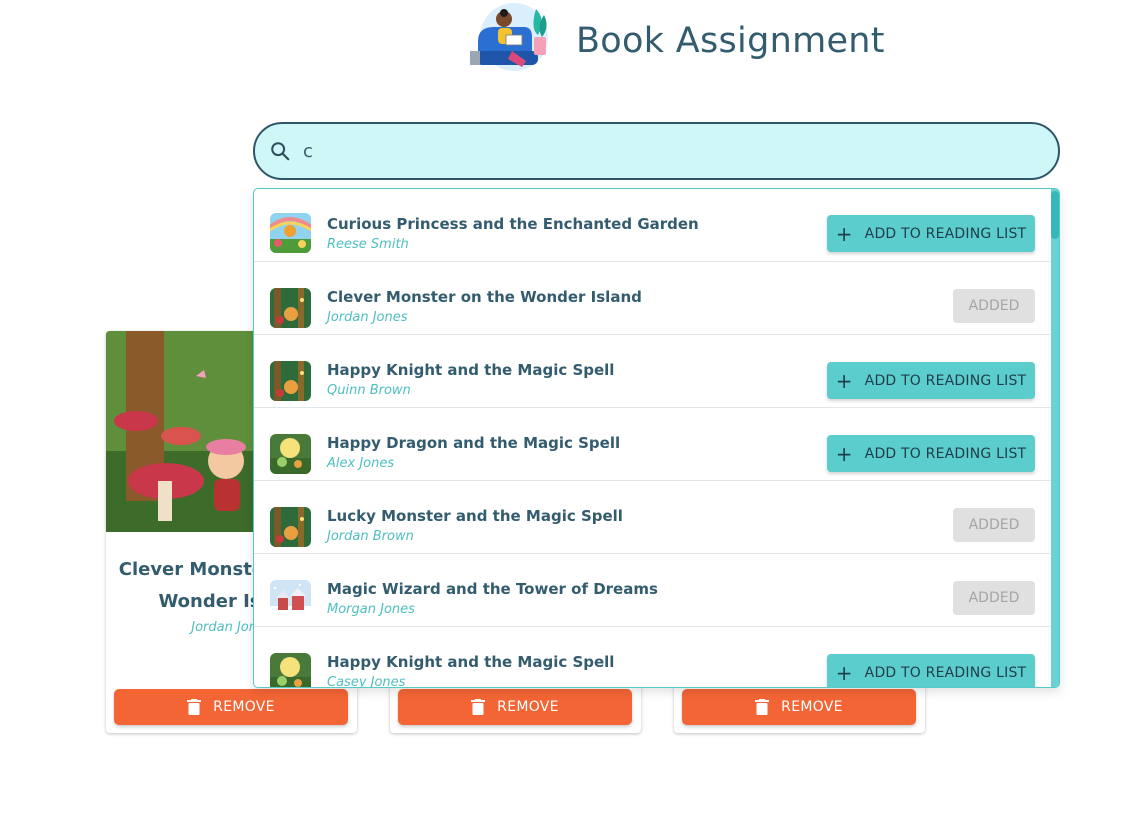 Image resolution: width=1146 pixels, height=836 pixels. What do you see at coordinates (509, 37) in the screenshot?
I see `reading-kid-logo` at bounding box center [509, 37].